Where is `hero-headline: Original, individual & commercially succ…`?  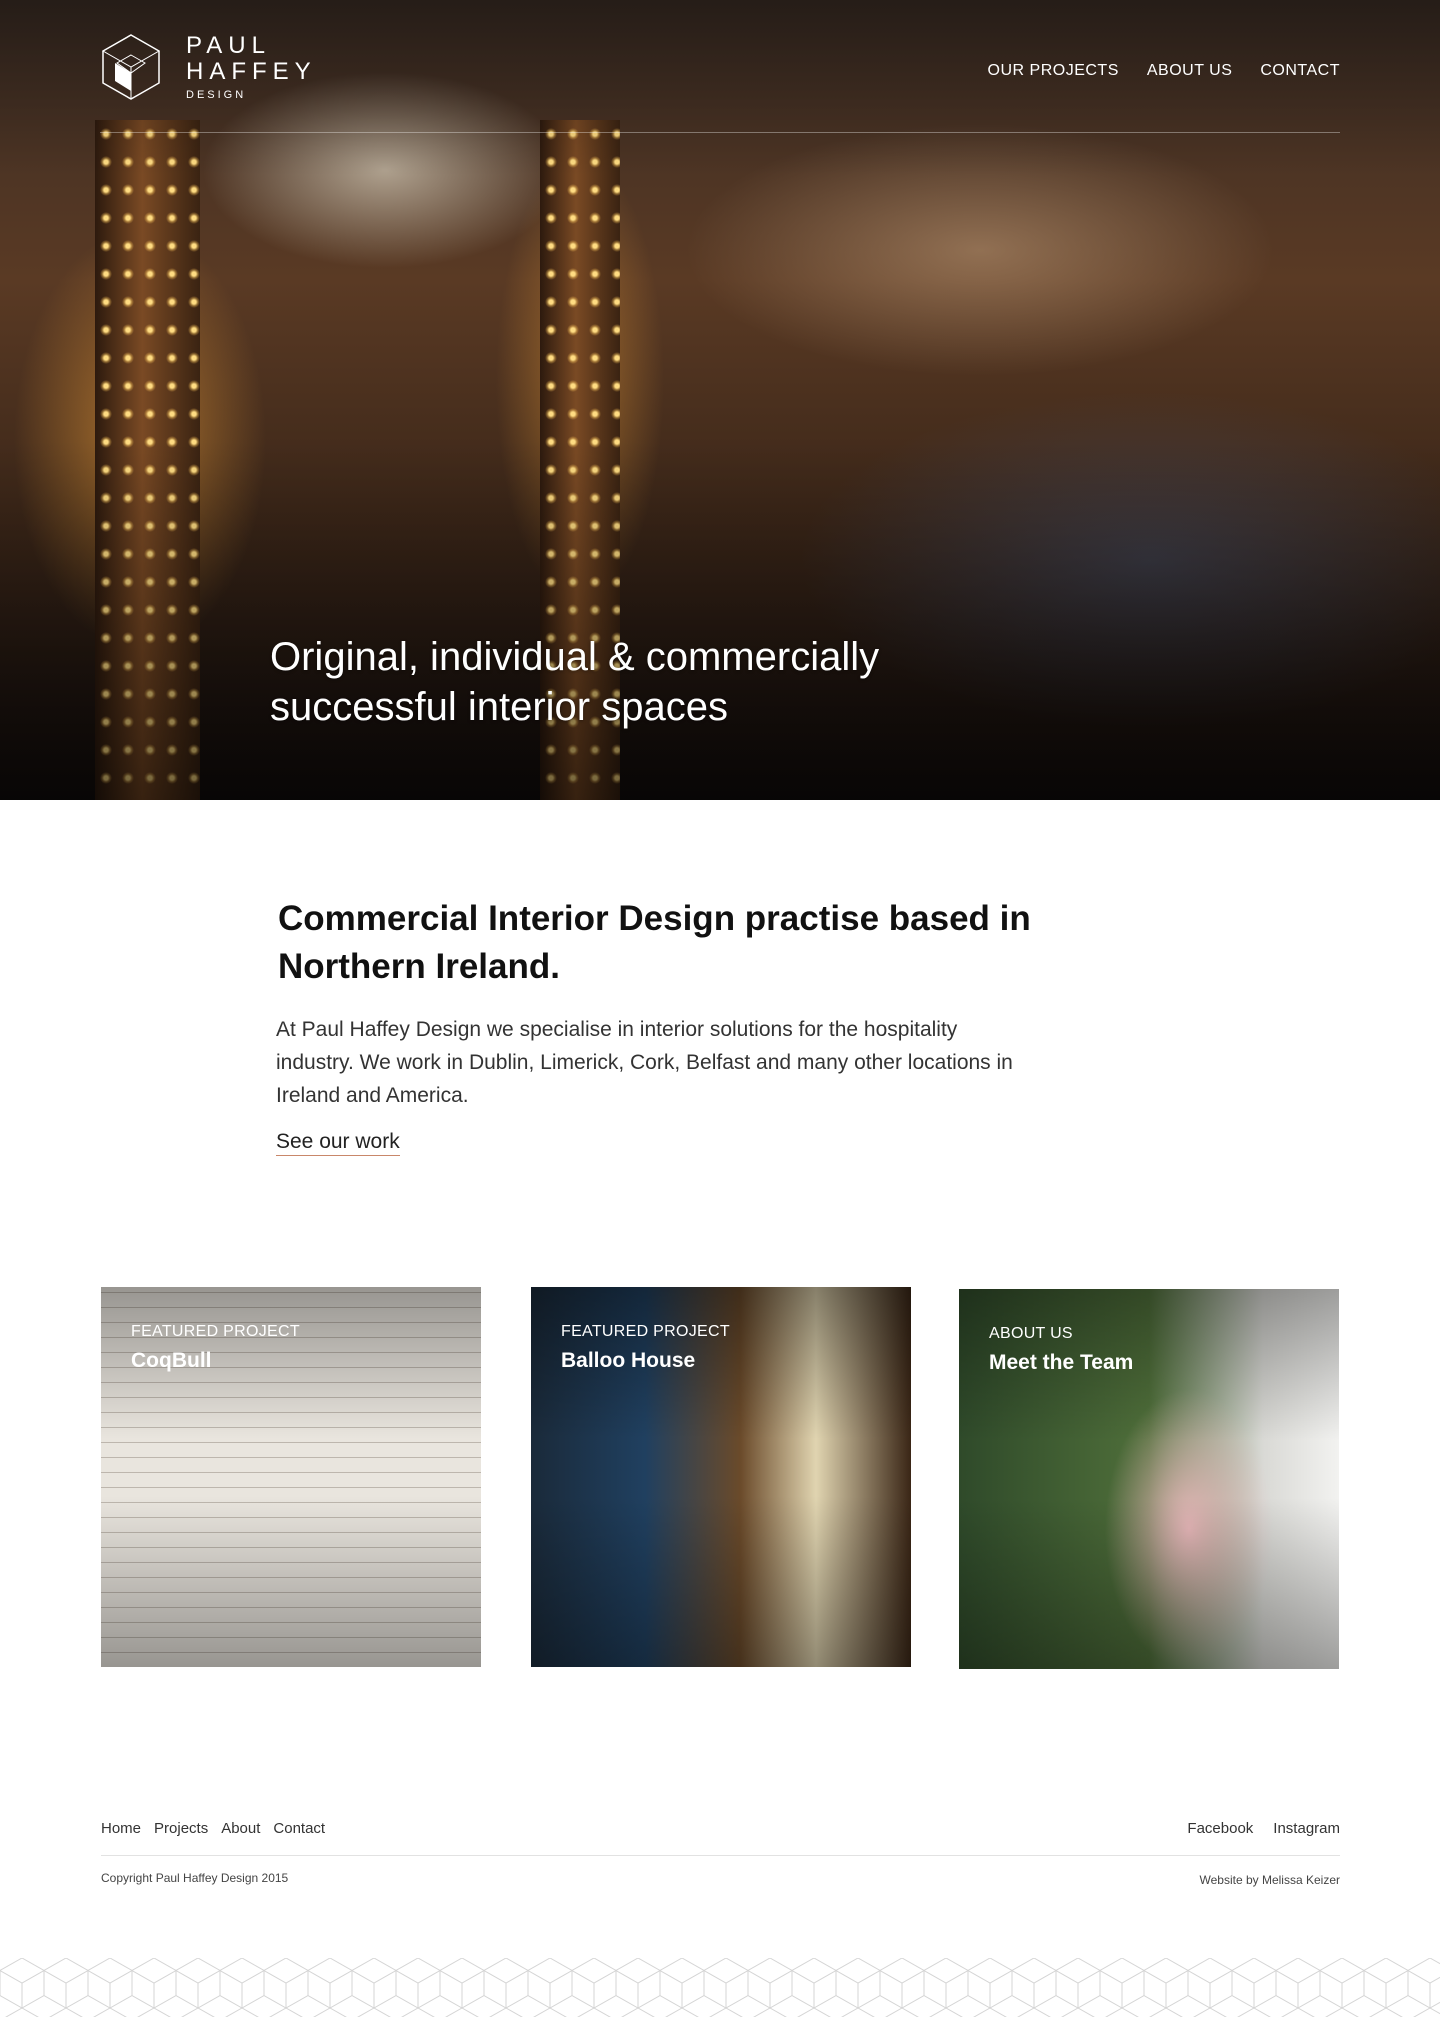
hero-headline: Original, individual & commercially succ… is located at coordinates (575, 682).